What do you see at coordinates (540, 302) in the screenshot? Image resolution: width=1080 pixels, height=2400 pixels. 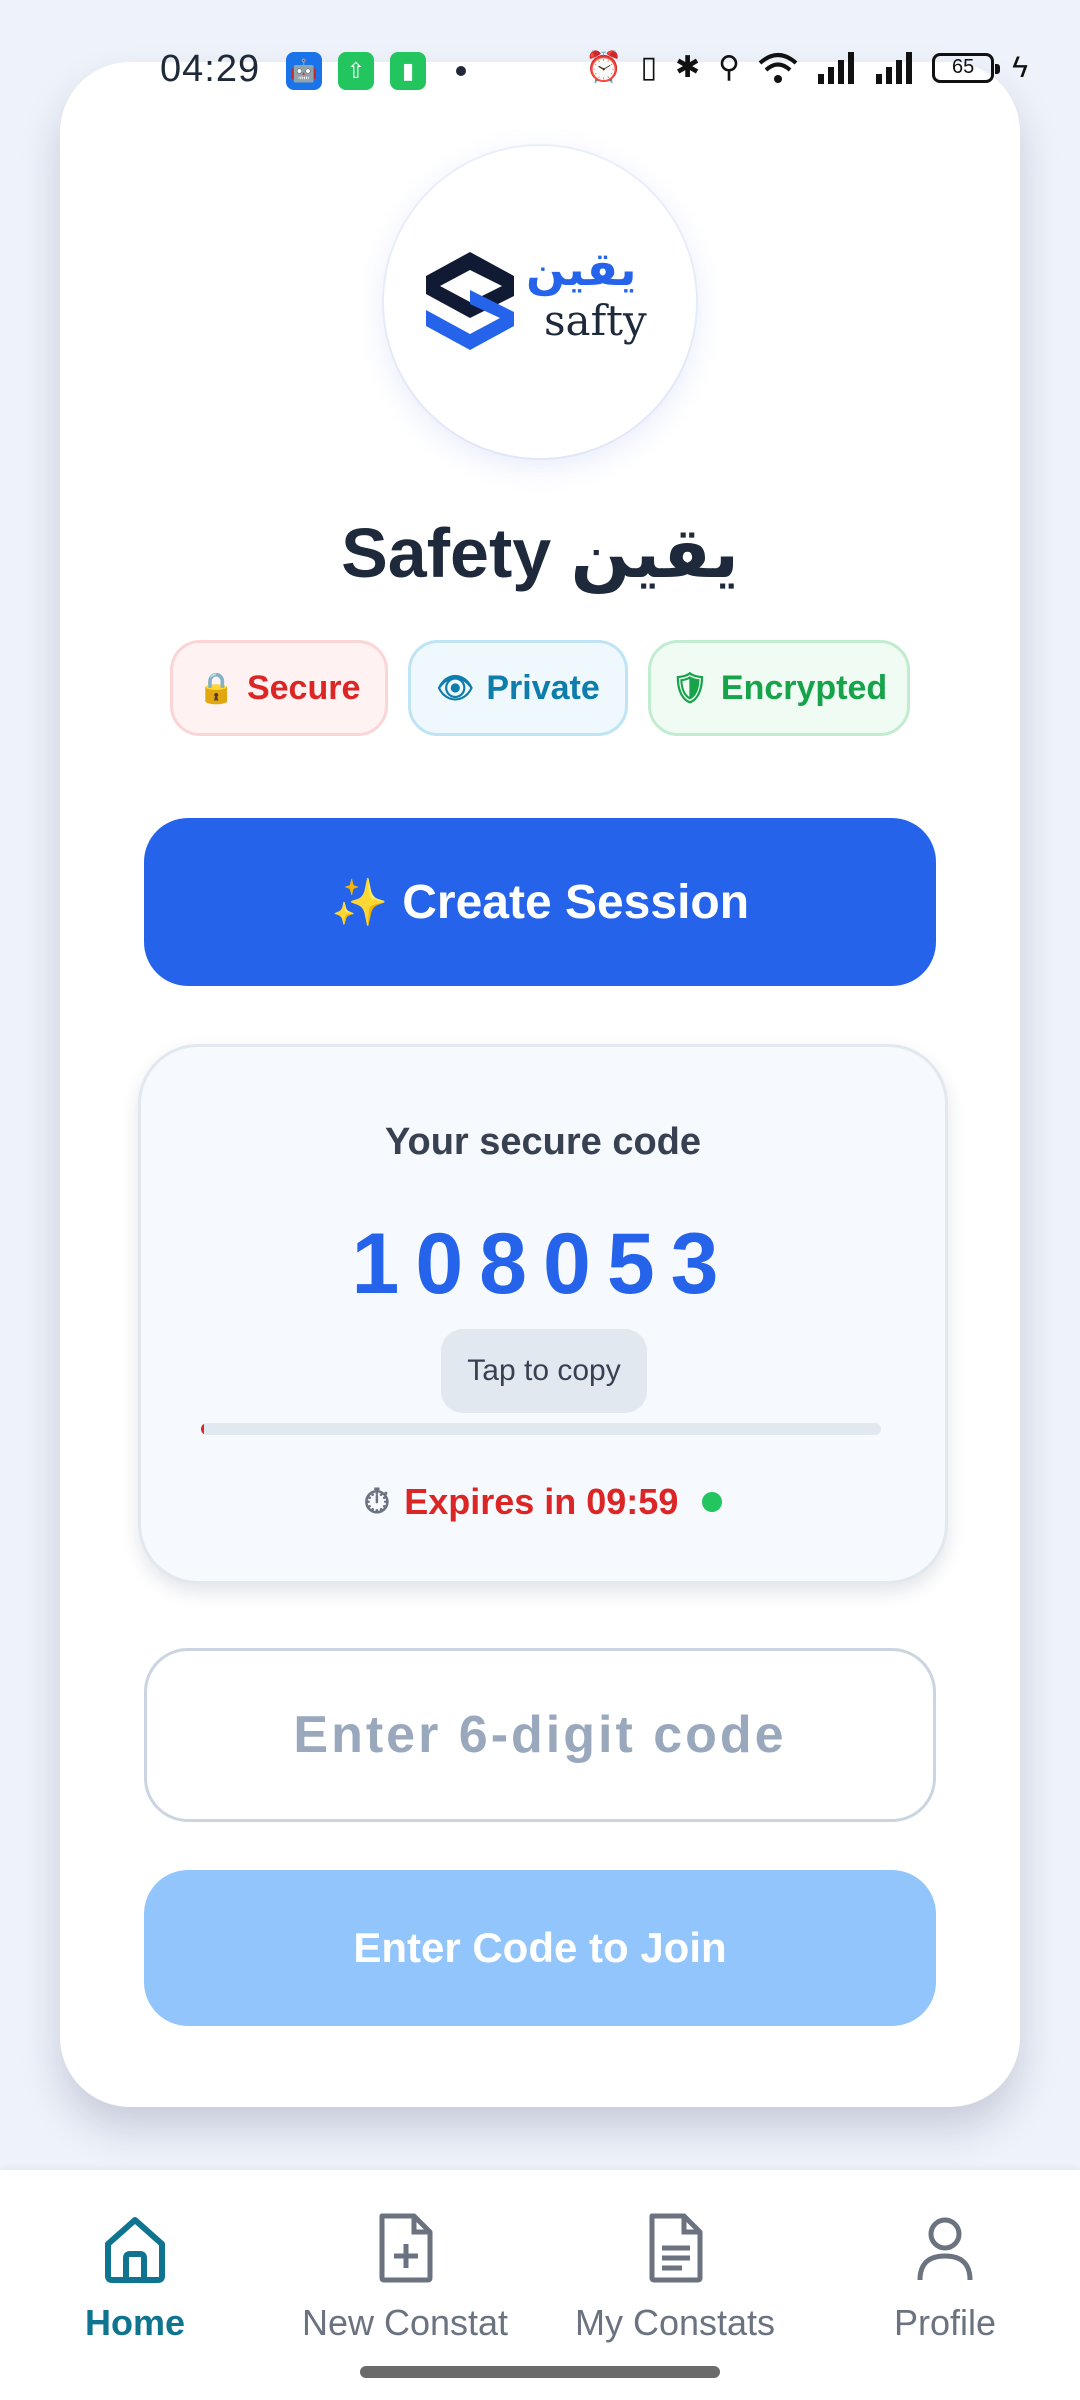 I see `logo: يقين safty` at bounding box center [540, 302].